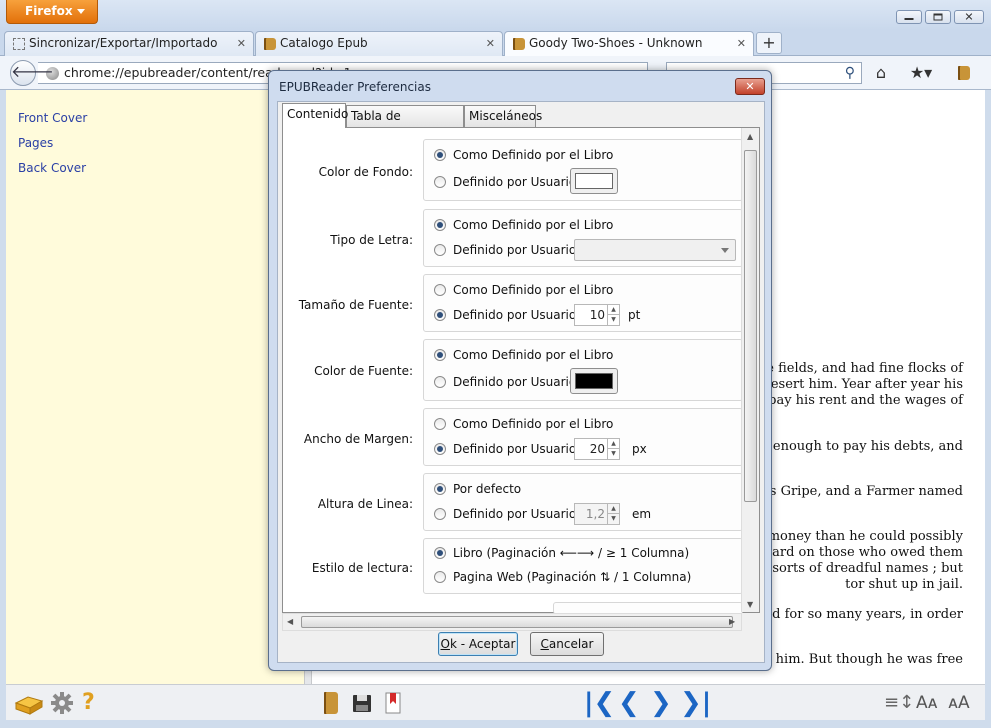 This screenshot has height=728, width=991. Describe the element at coordinates (629, 44) in the screenshot. I see `tab-goody-two-shoes: Goody Two-Shoes - Unknown ✕` at that location.